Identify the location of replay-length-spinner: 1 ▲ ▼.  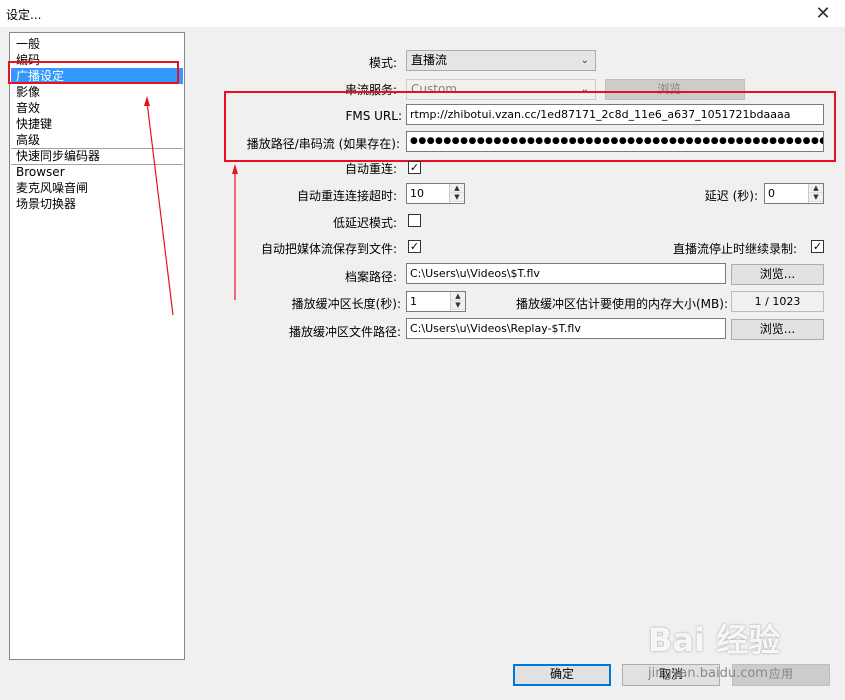
(436, 301).